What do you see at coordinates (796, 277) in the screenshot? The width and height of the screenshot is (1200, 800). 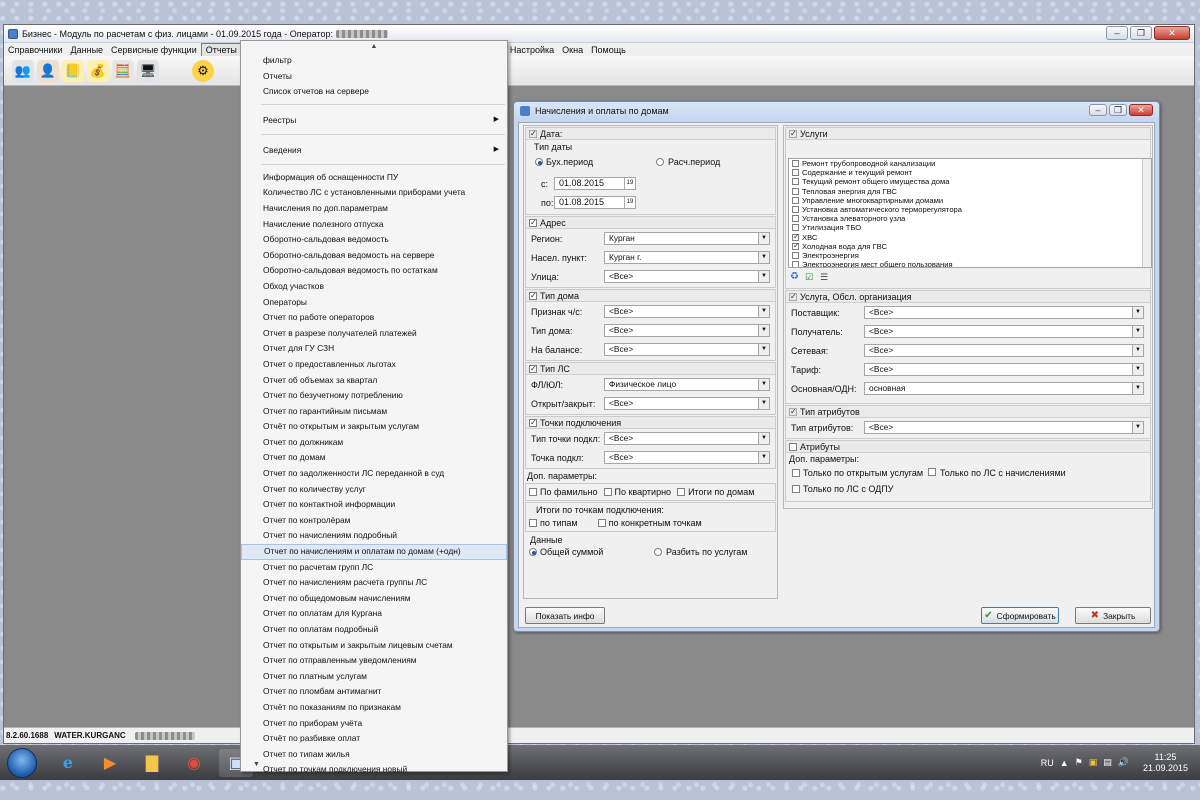 I see `refresh-icon: ♻` at bounding box center [796, 277].